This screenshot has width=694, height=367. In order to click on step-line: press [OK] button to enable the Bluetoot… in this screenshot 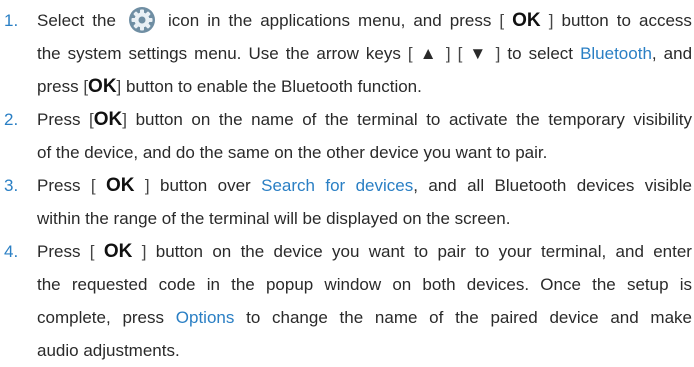, I will do `click(229, 86)`.